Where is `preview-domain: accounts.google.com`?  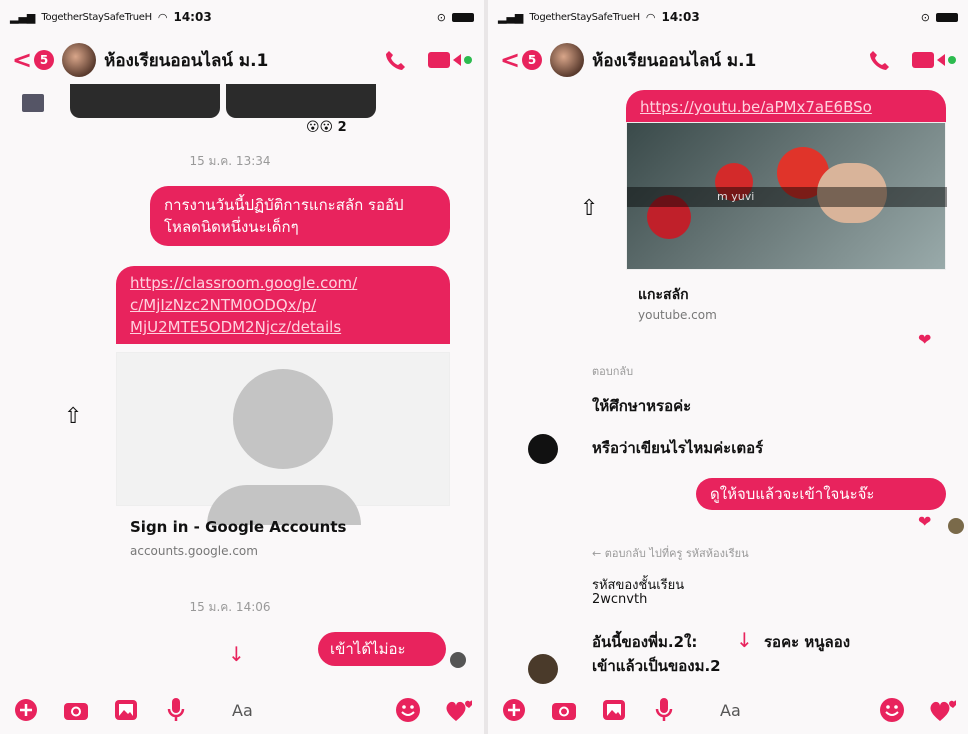
preview-domain: accounts.google.com is located at coordinates (194, 551).